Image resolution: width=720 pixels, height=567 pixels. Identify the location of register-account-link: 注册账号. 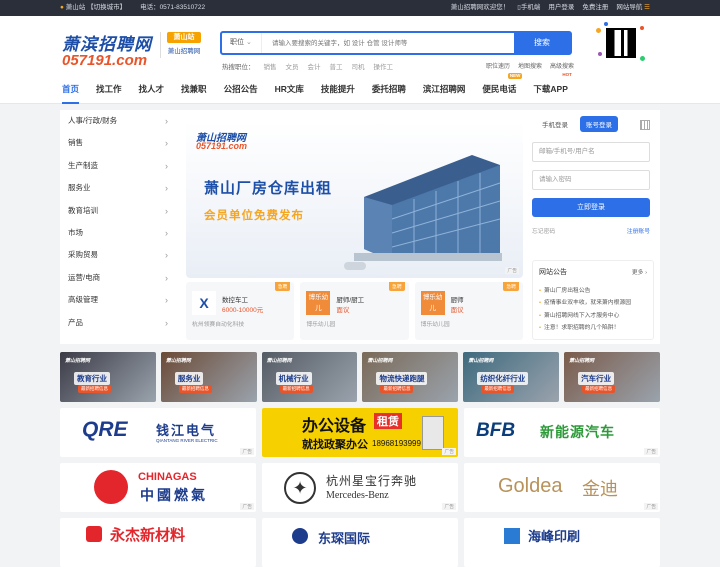
(638, 230).